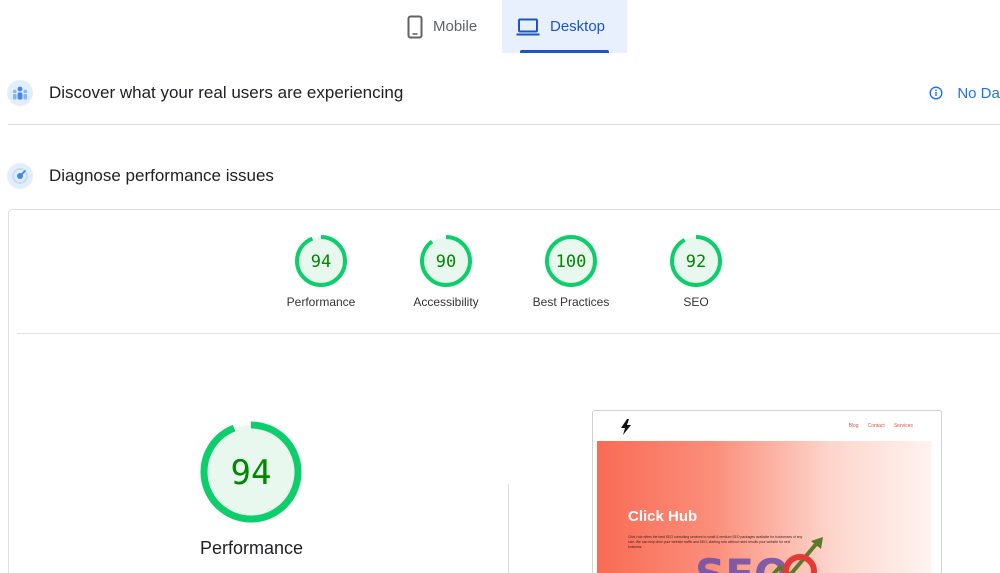  What do you see at coordinates (251, 548) in the screenshot?
I see `main-gauge-label: Performance` at bounding box center [251, 548].